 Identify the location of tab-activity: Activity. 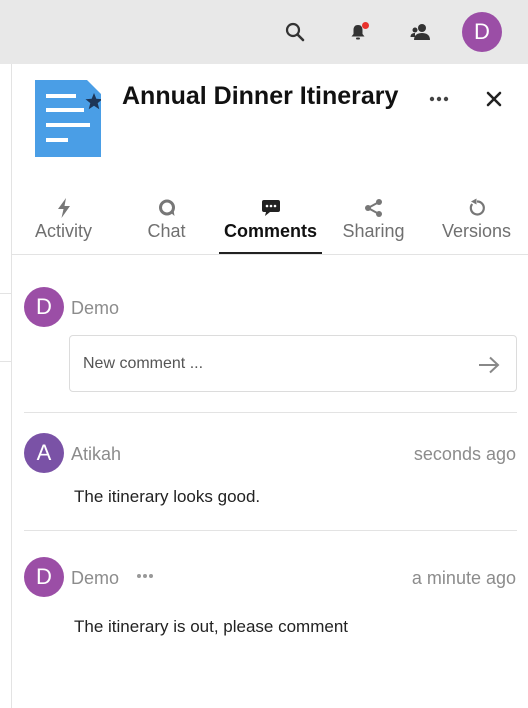
(63, 222).